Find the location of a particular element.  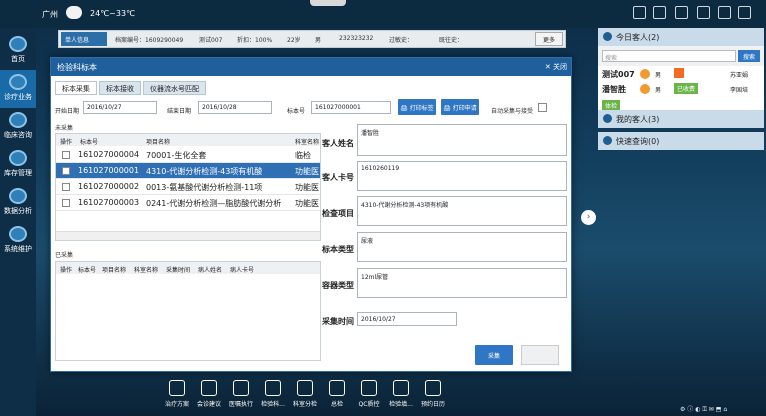

table-row: 161027000002 0013-氨基酸代谢分析检测-11项 功能医 is located at coordinates (188, 187).